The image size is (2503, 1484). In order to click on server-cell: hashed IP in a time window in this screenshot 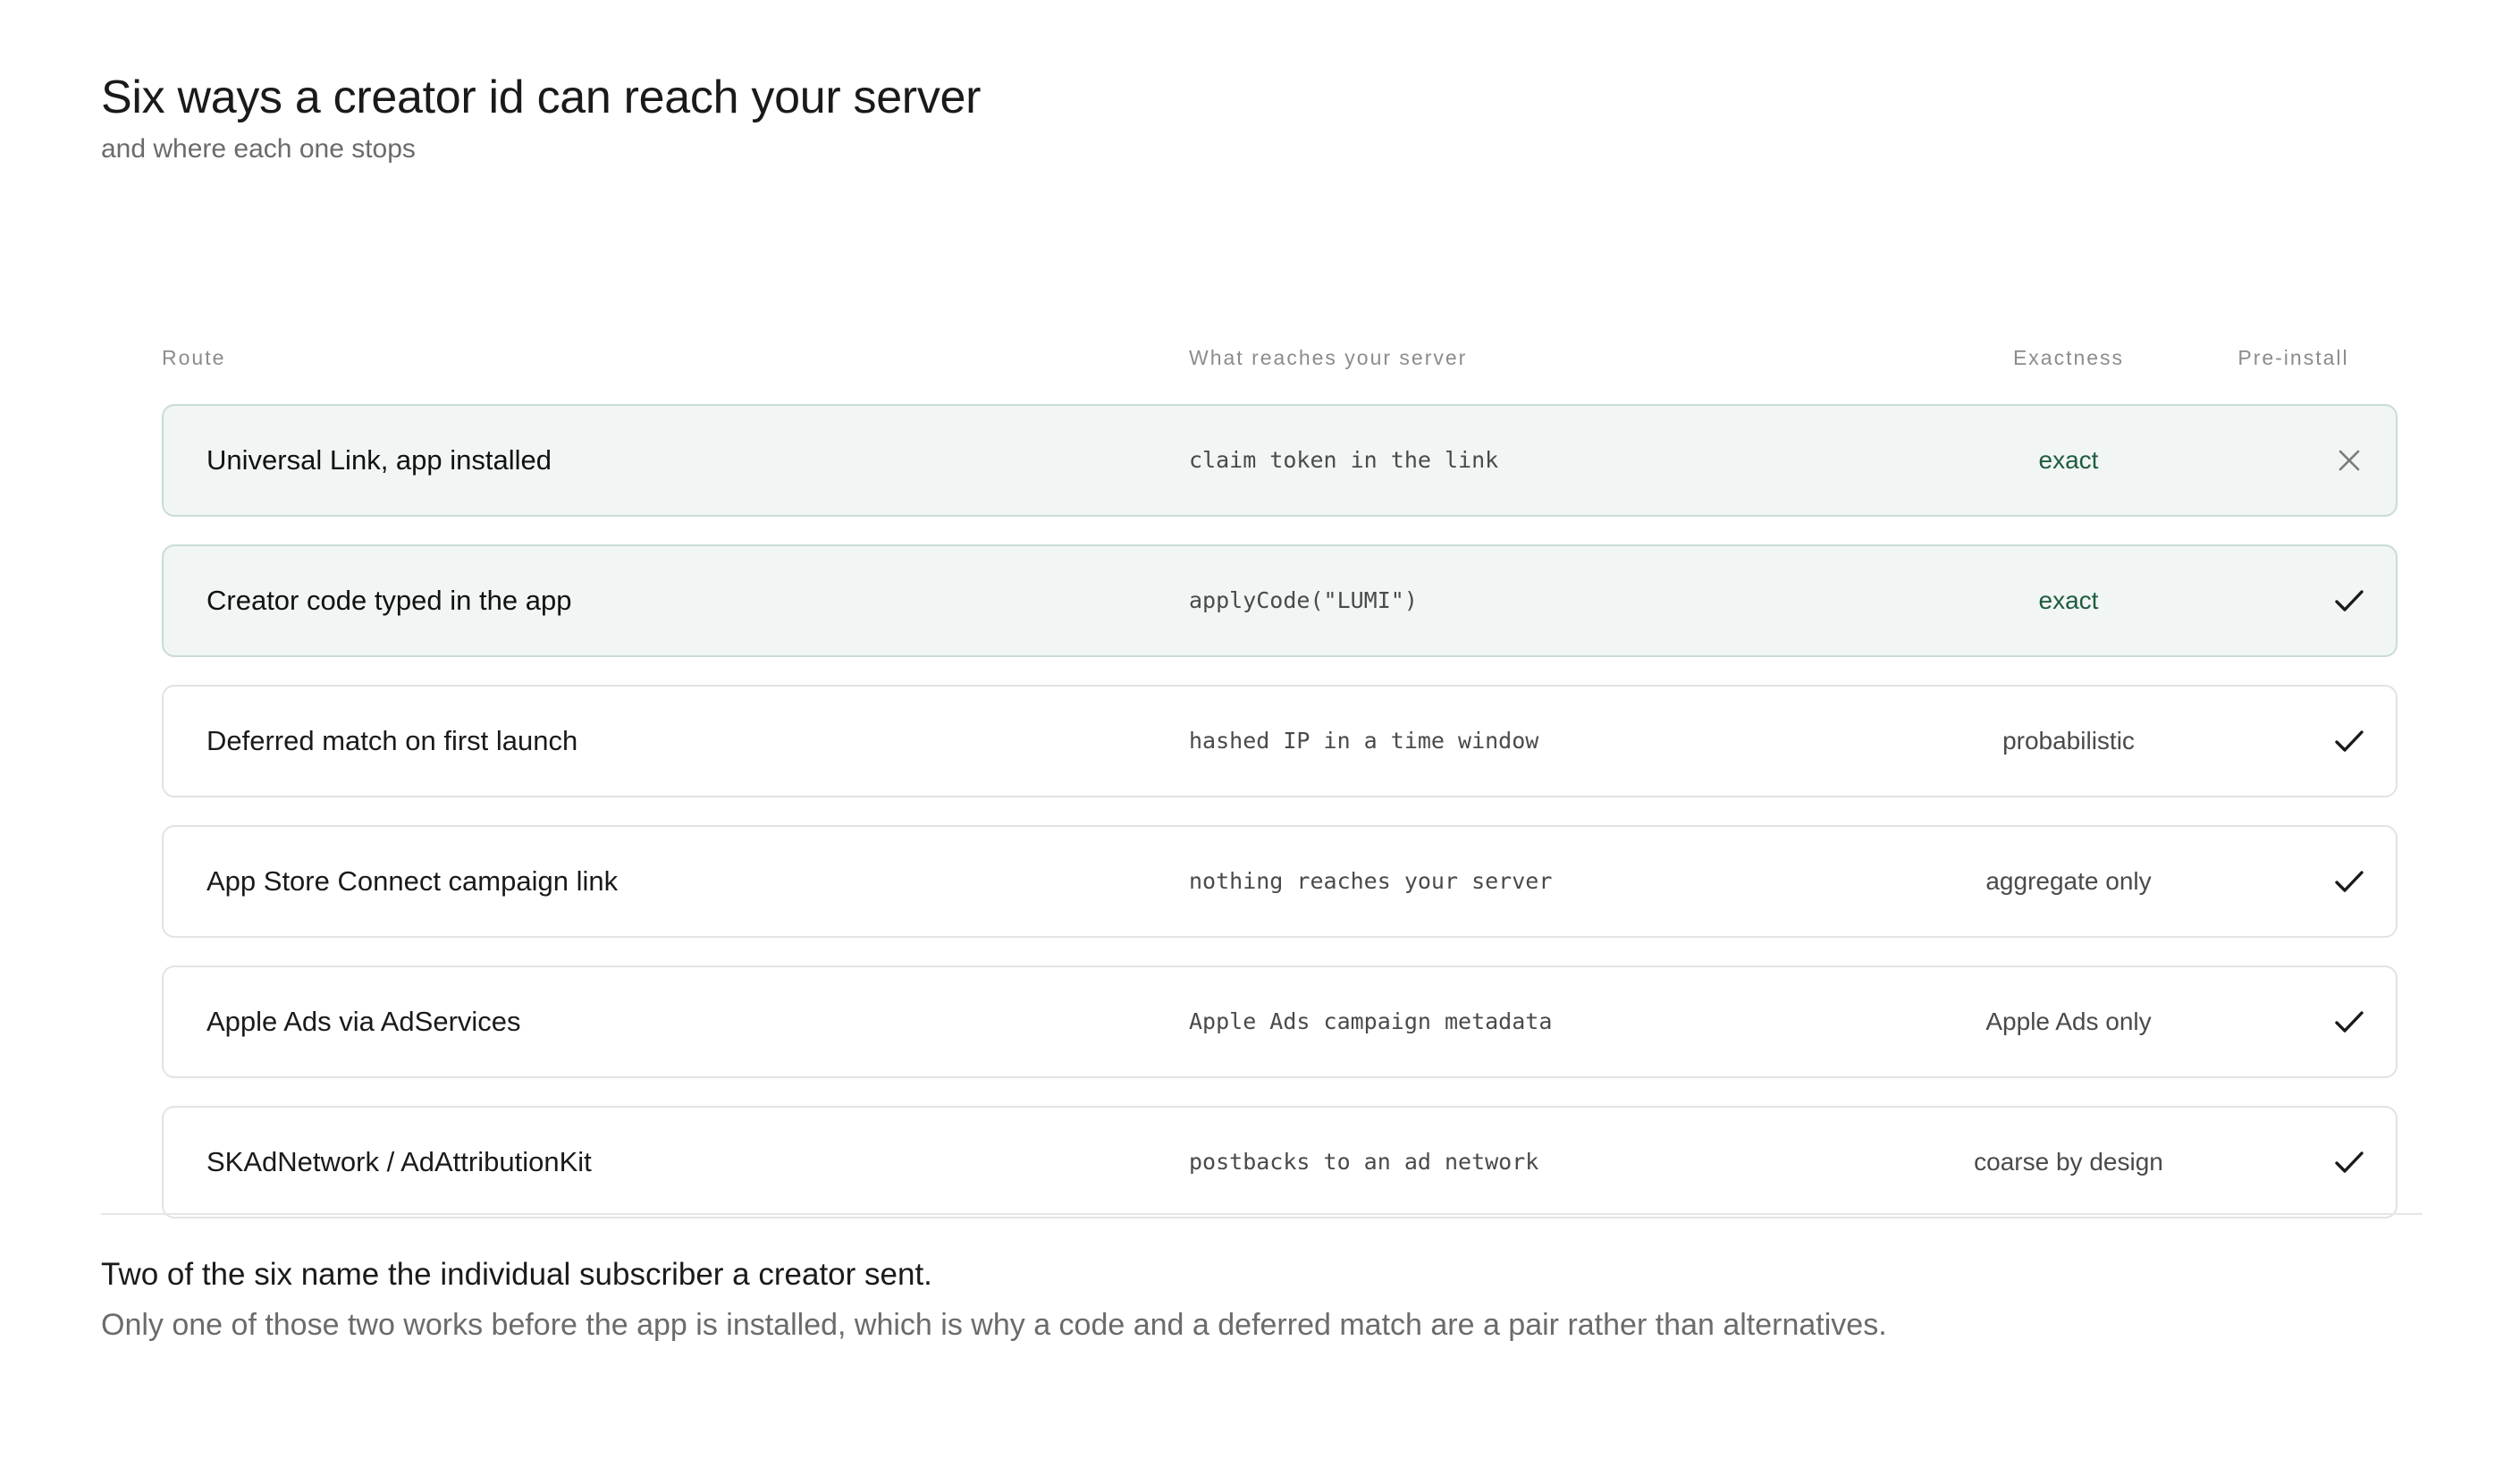, I will do `click(1364, 741)`.